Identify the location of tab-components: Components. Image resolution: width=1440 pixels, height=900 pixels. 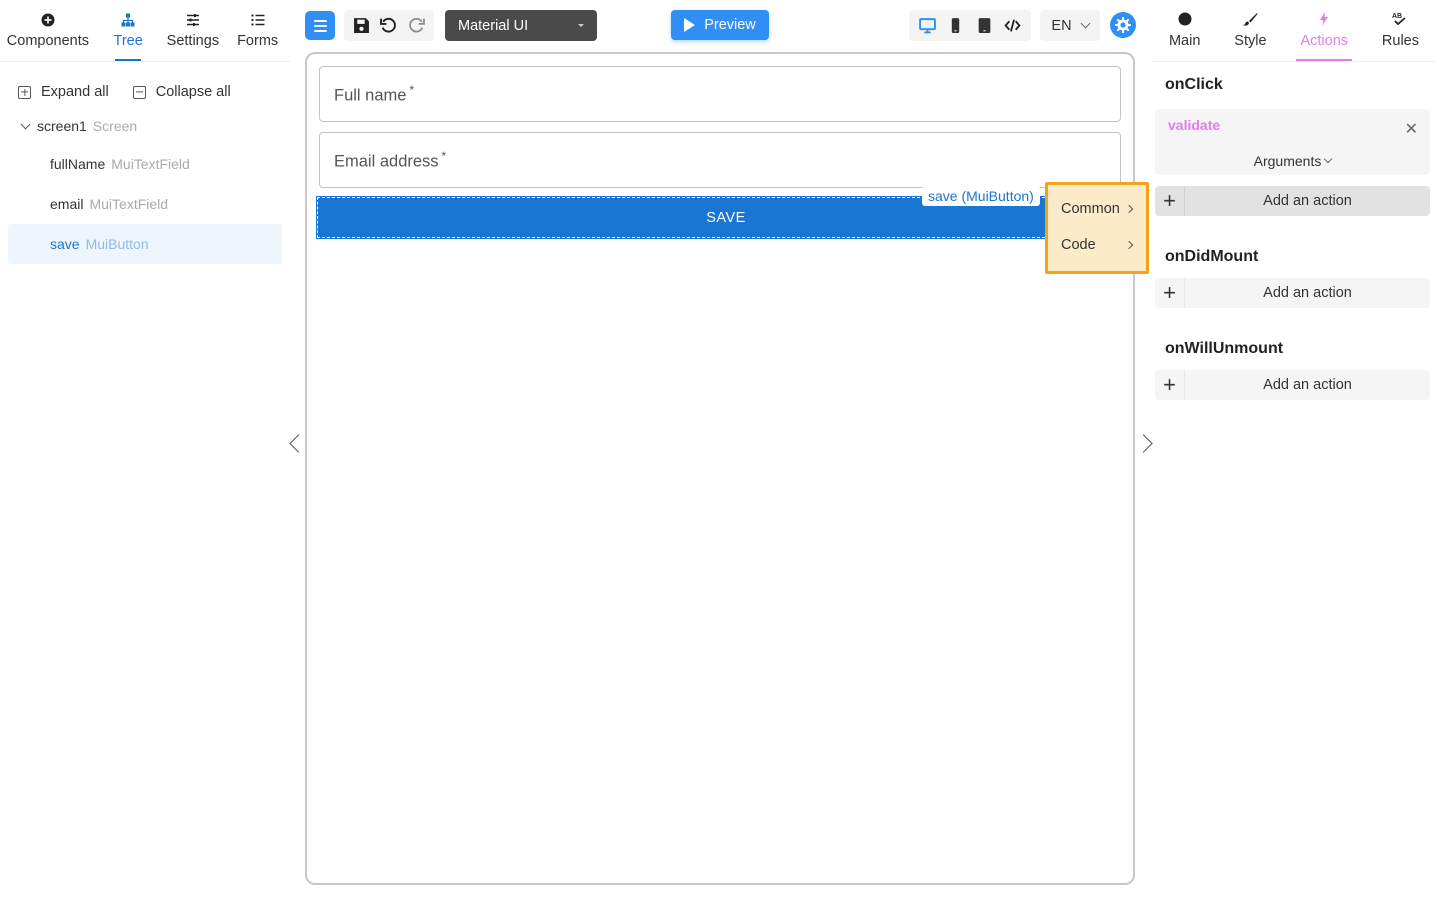
(48, 30).